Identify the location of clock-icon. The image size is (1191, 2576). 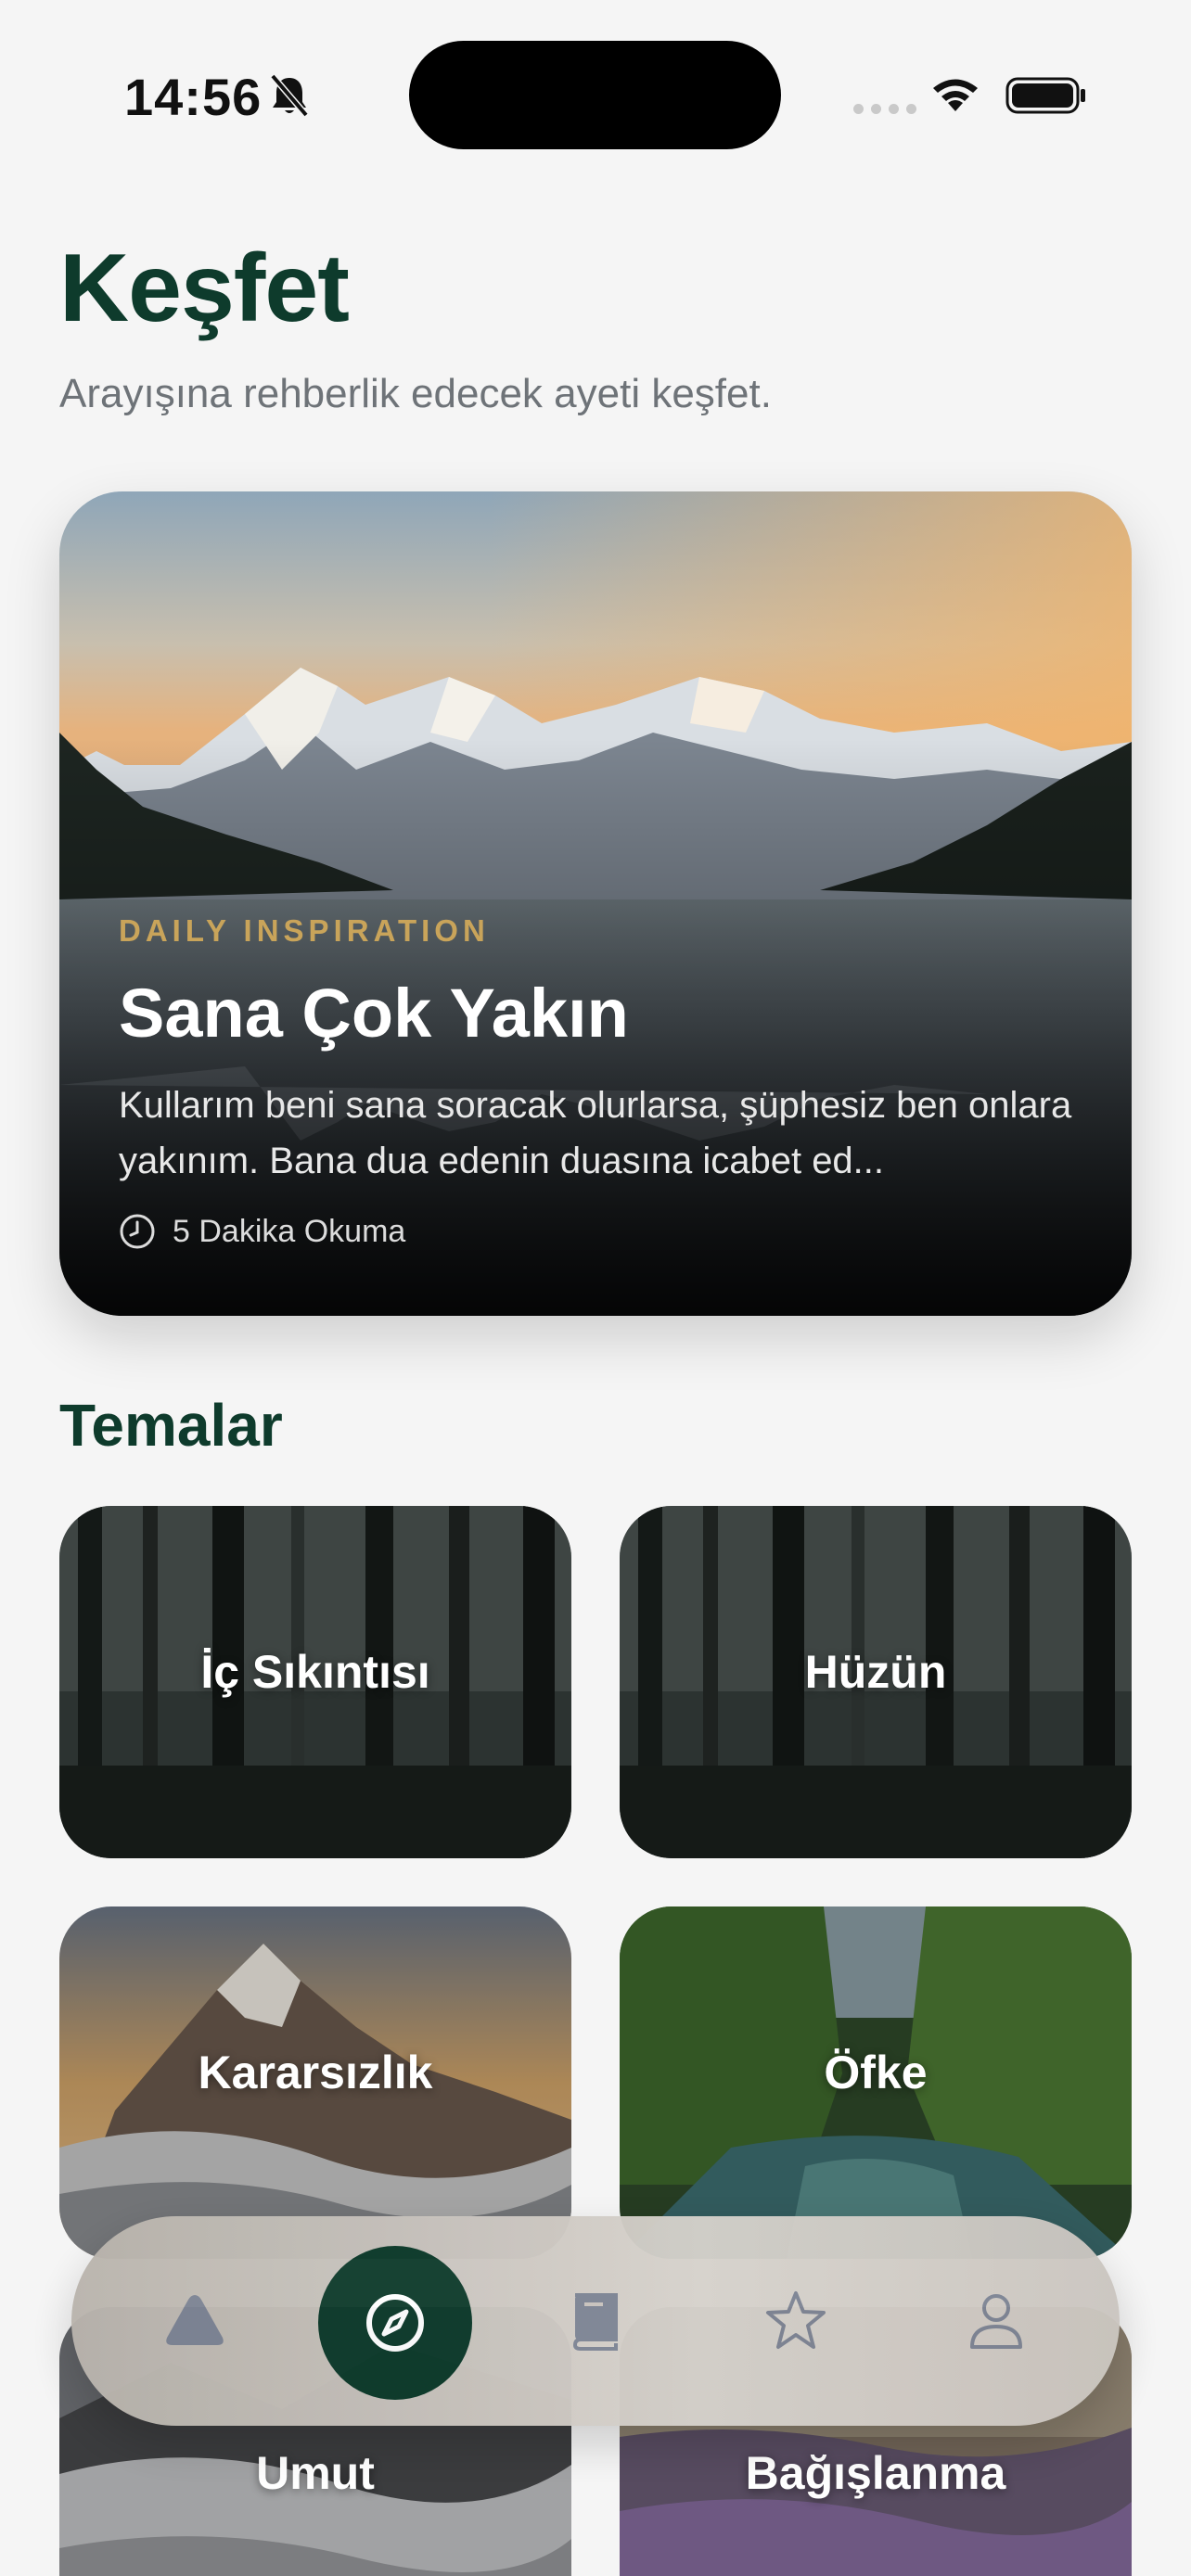
(137, 1231).